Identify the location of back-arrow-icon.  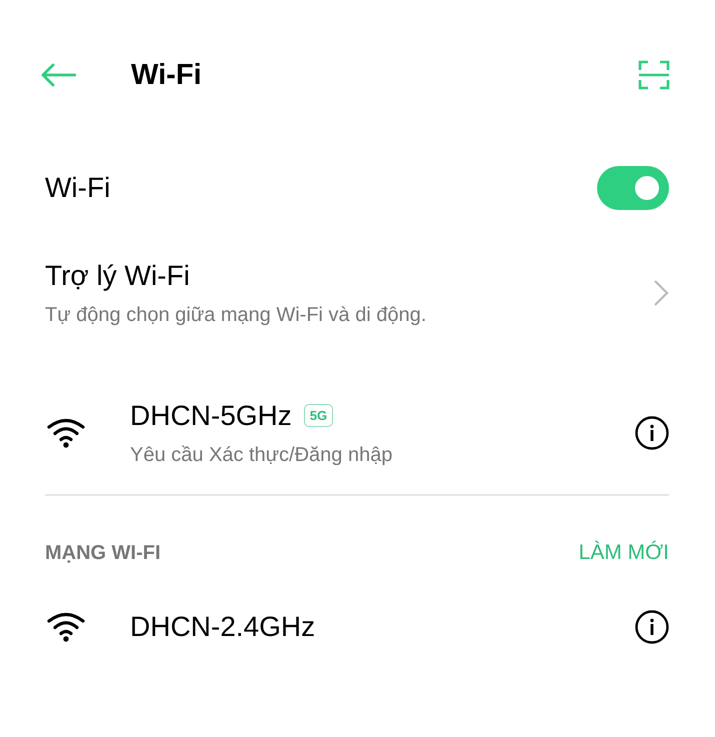
(58, 75).